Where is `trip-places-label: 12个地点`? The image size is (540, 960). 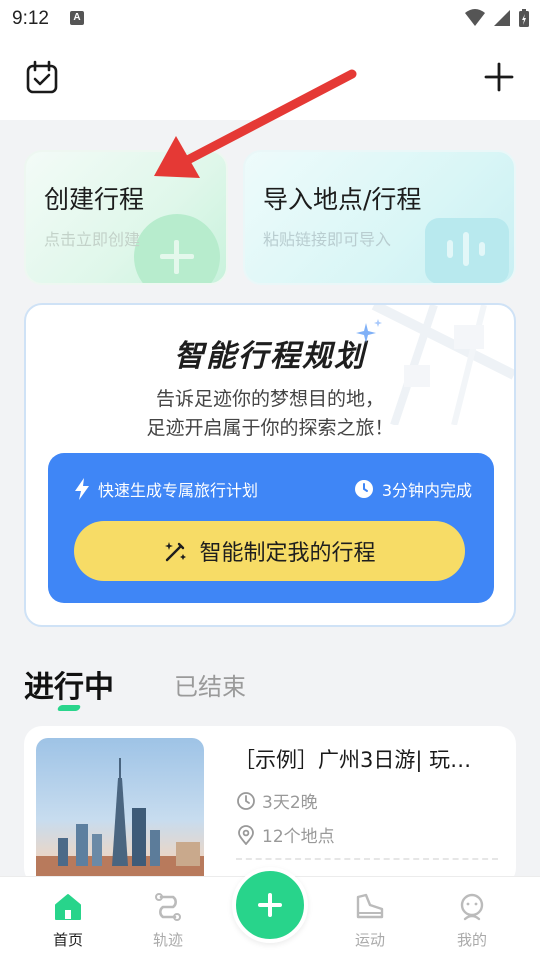 trip-places-label: 12个地点 is located at coordinates (298, 837).